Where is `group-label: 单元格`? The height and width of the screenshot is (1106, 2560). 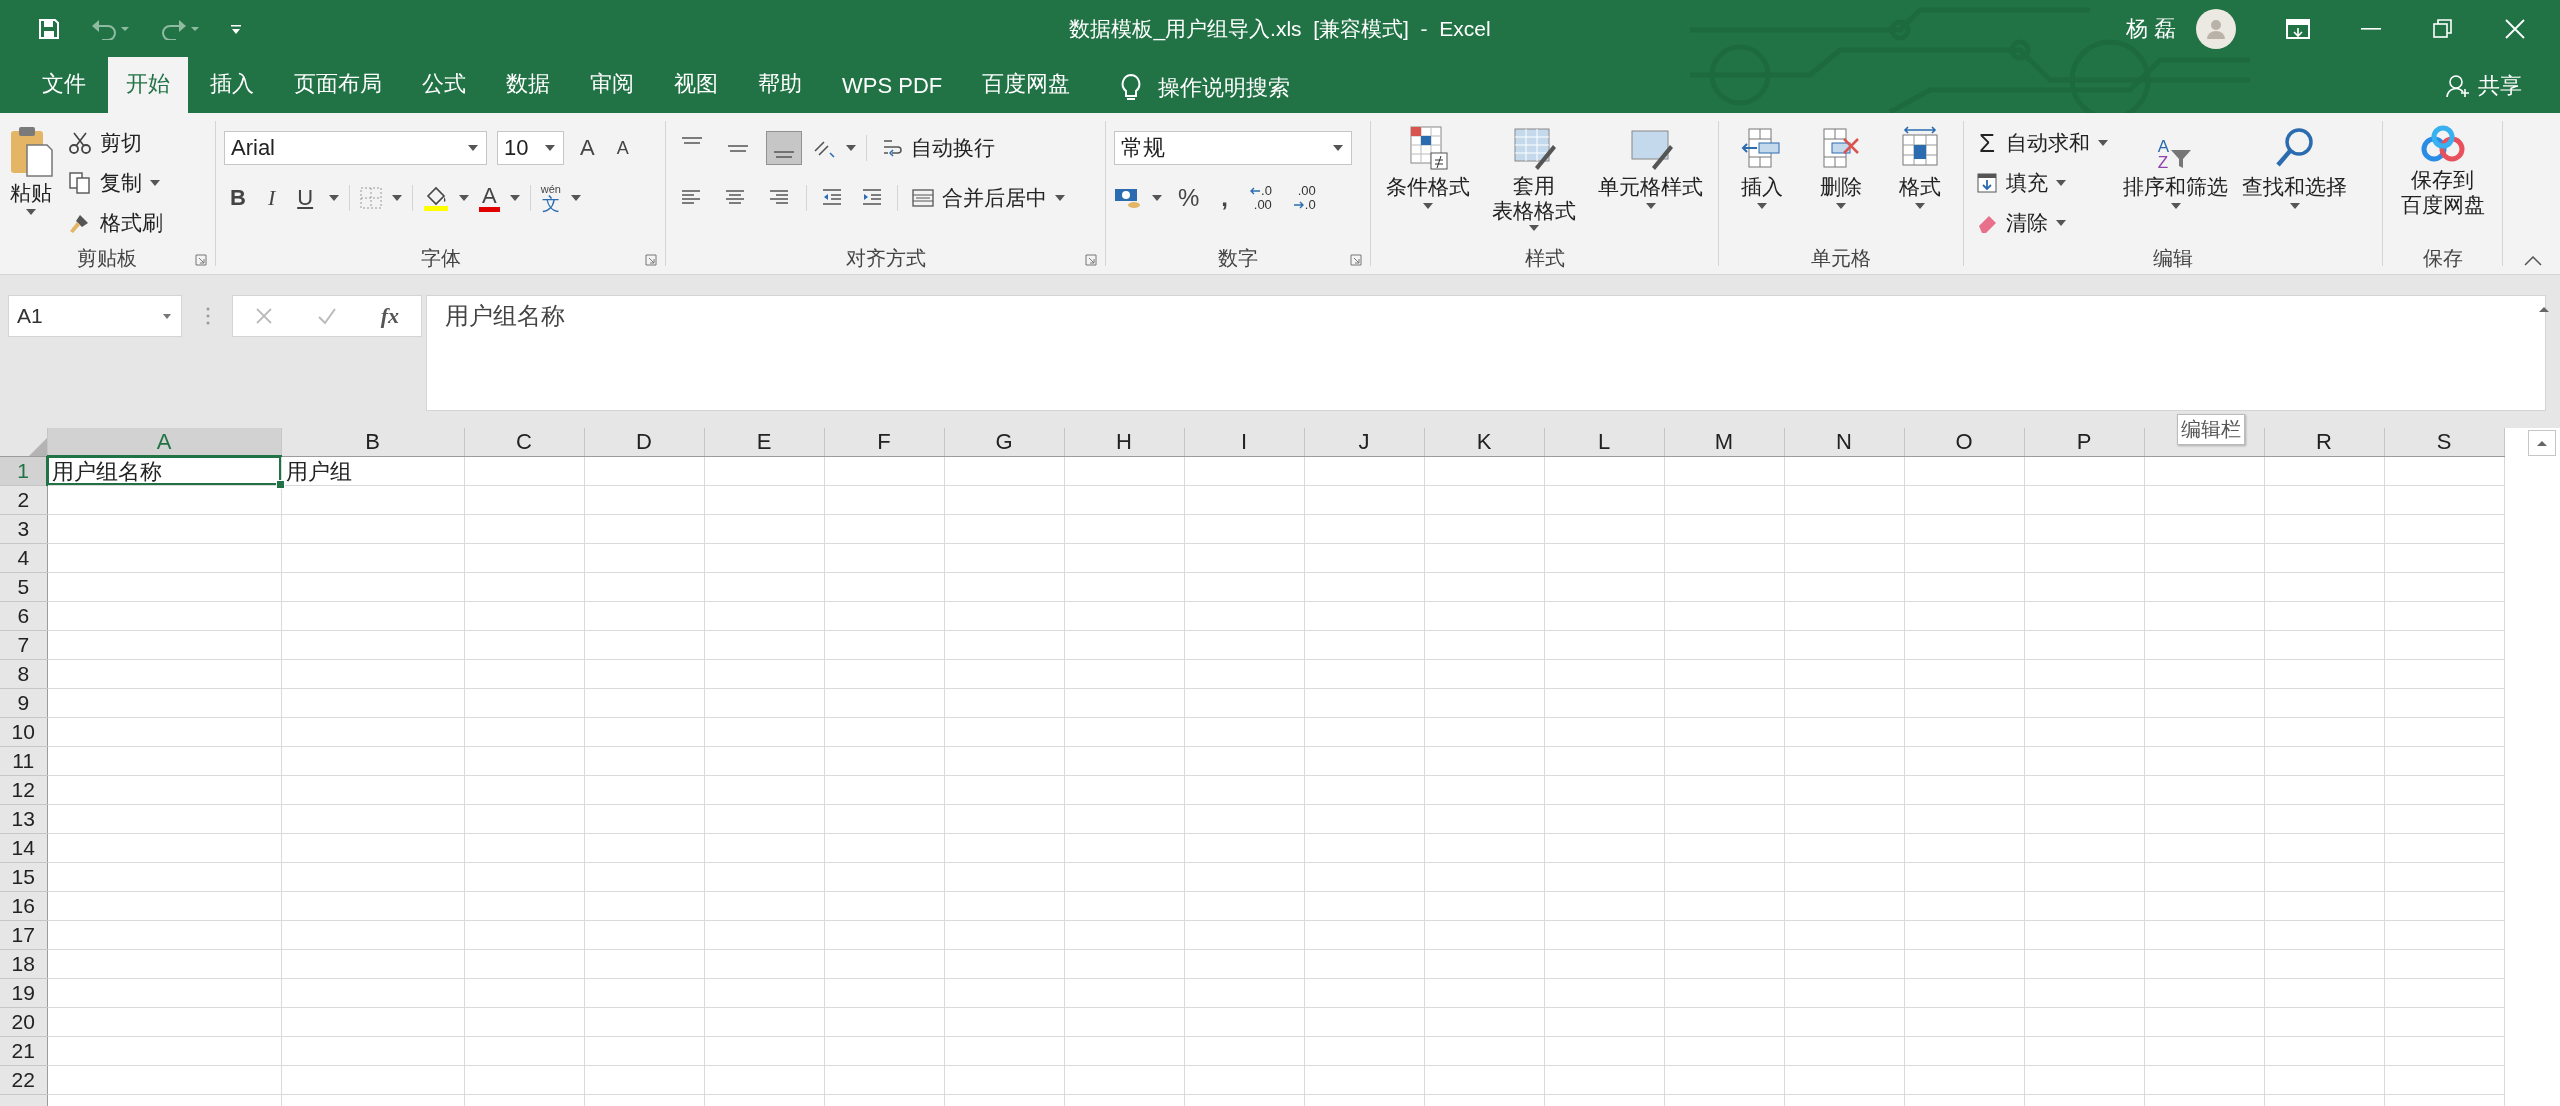
group-label: 单元格 is located at coordinates (1841, 258).